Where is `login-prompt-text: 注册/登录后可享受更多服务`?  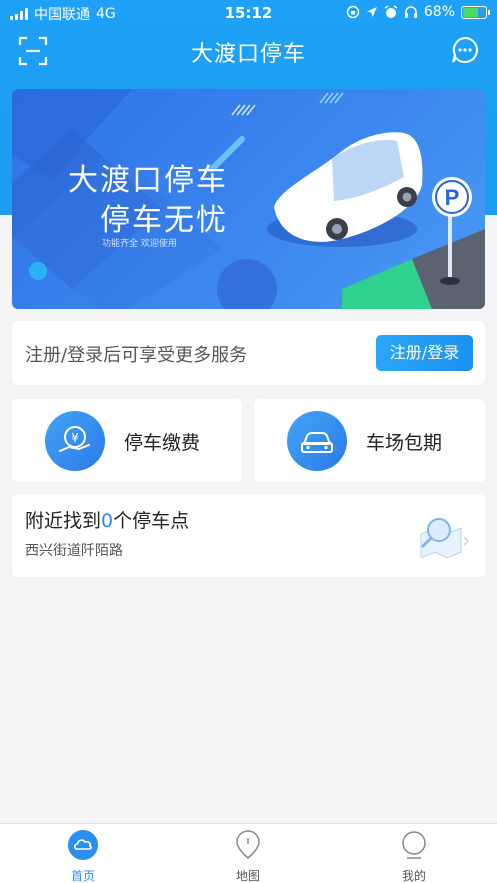 login-prompt-text: 注册/登录后可享受更多服务 is located at coordinates (136, 355).